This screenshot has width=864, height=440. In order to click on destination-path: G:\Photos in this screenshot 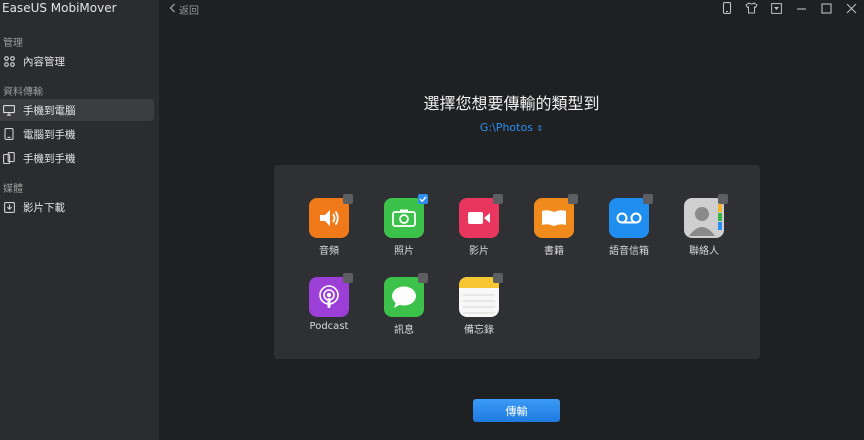, I will do `click(506, 127)`.